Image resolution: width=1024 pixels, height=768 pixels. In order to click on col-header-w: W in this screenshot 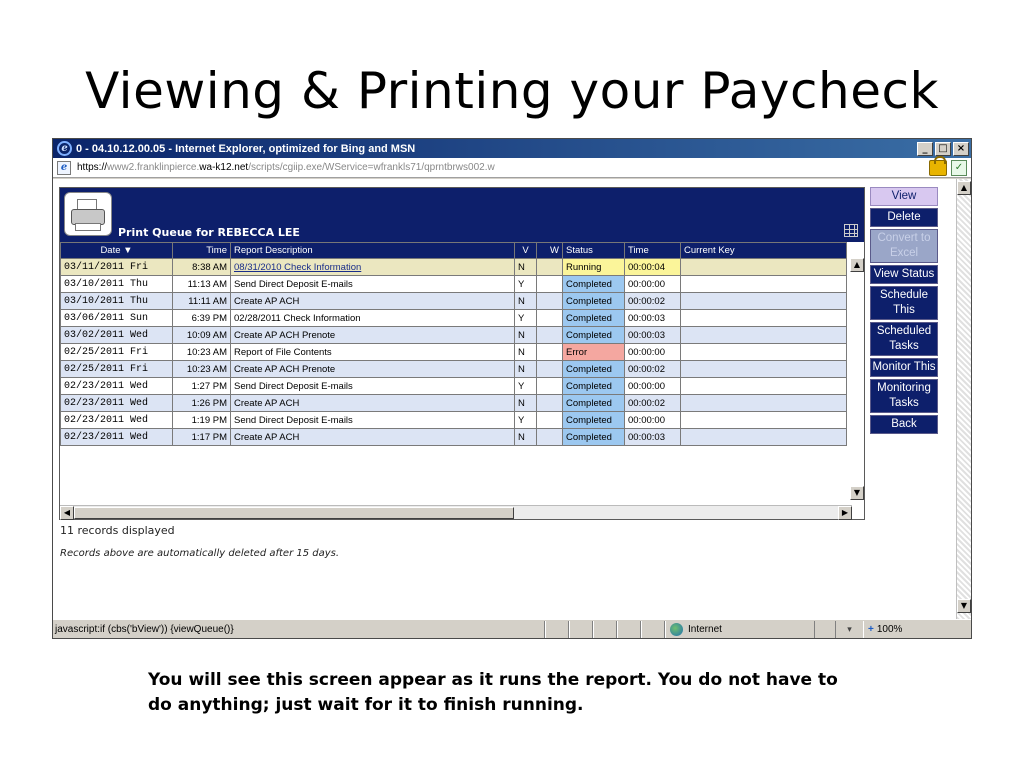, I will do `click(549, 250)`.